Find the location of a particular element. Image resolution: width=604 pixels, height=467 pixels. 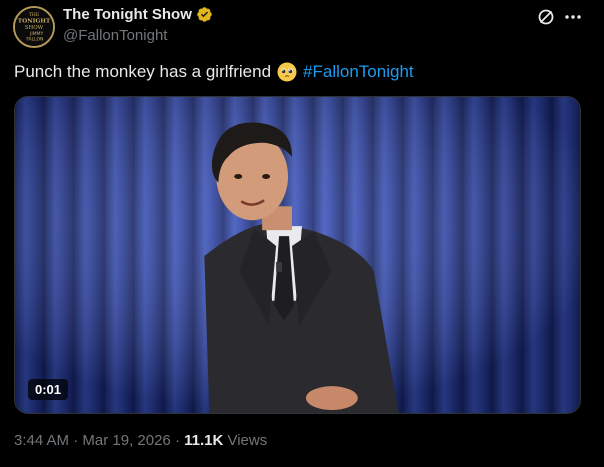

svg-text: SHOW is located at coordinates (34, 28).